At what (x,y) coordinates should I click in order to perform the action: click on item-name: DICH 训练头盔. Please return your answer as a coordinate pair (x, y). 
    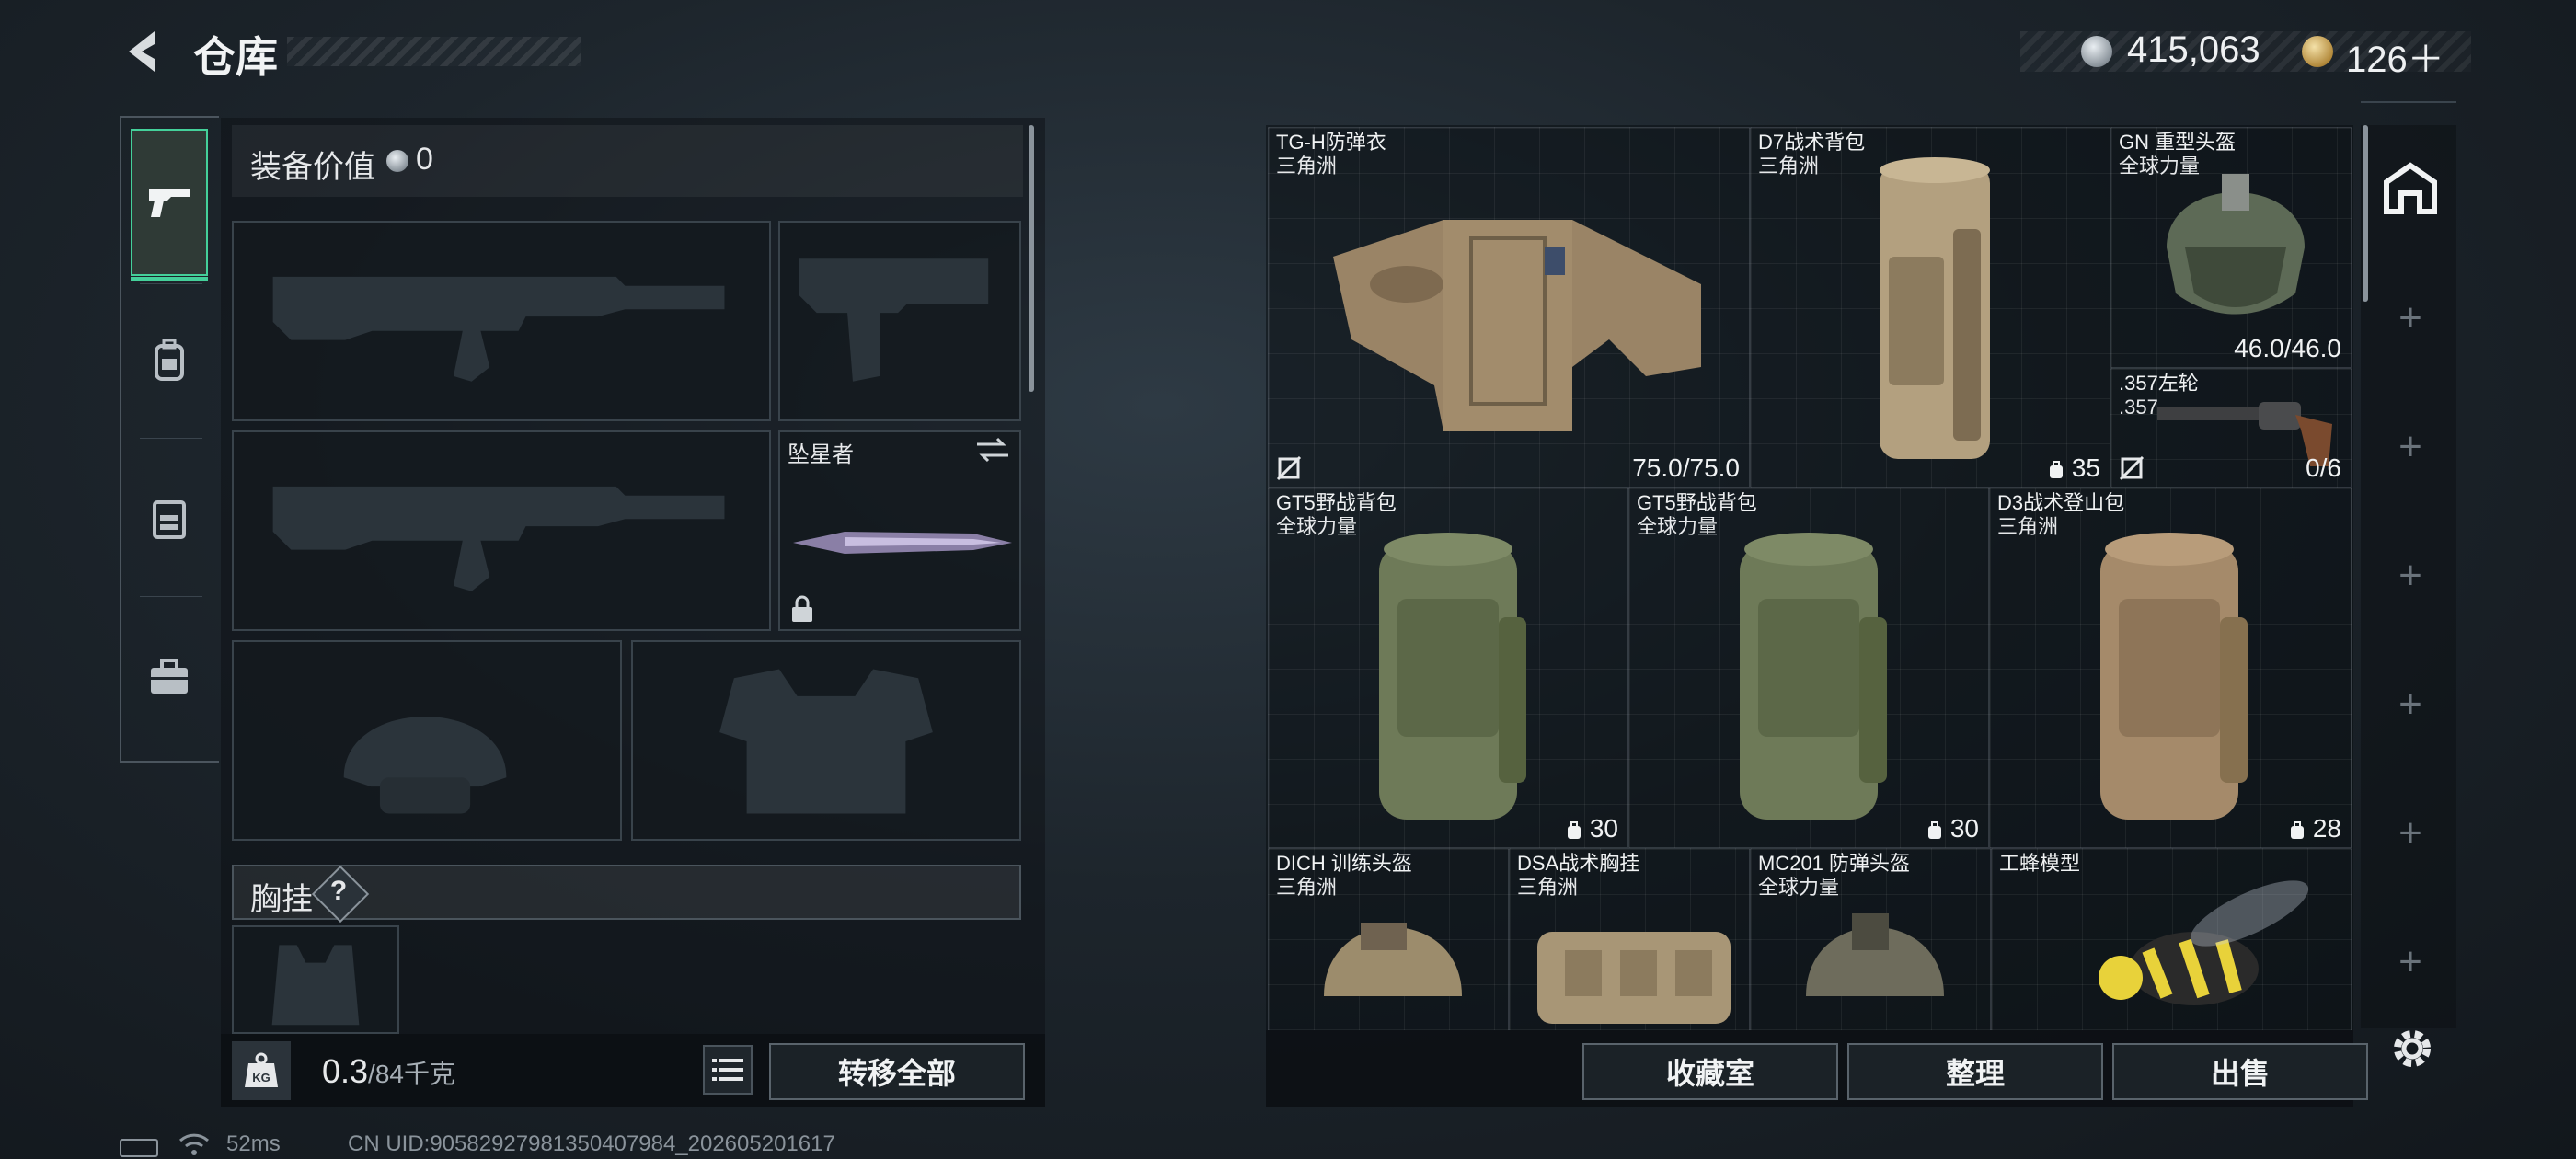
    Looking at the image, I should click on (1344, 863).